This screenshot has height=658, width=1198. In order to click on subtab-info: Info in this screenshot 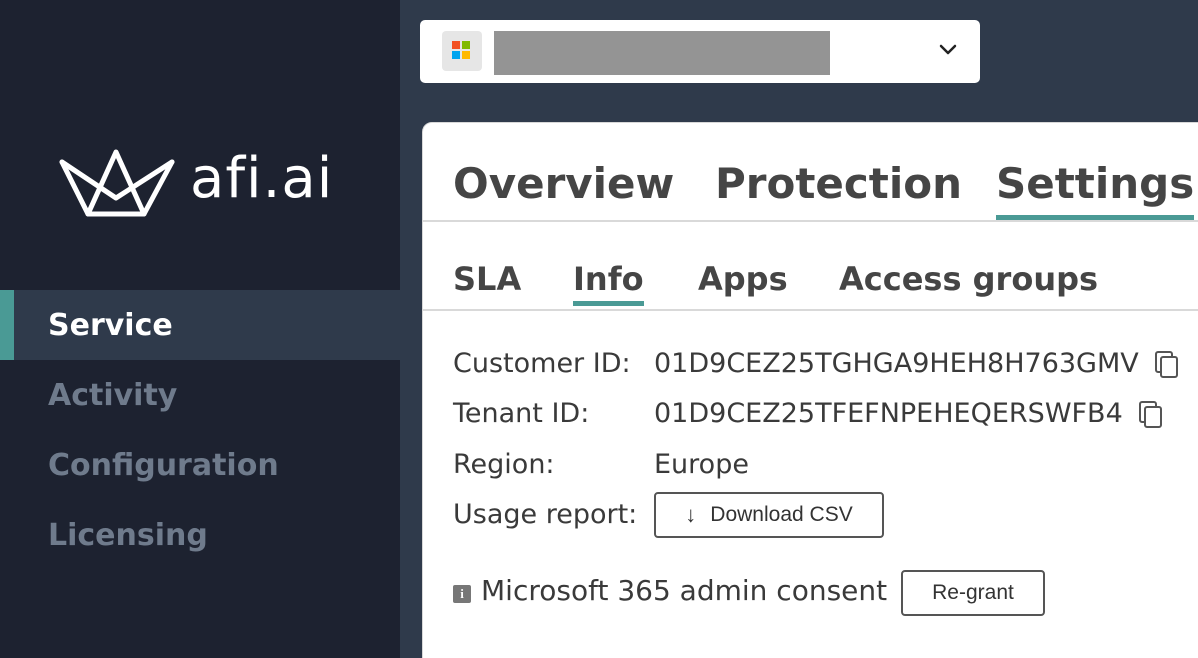, I will do `click(608, 283)`.